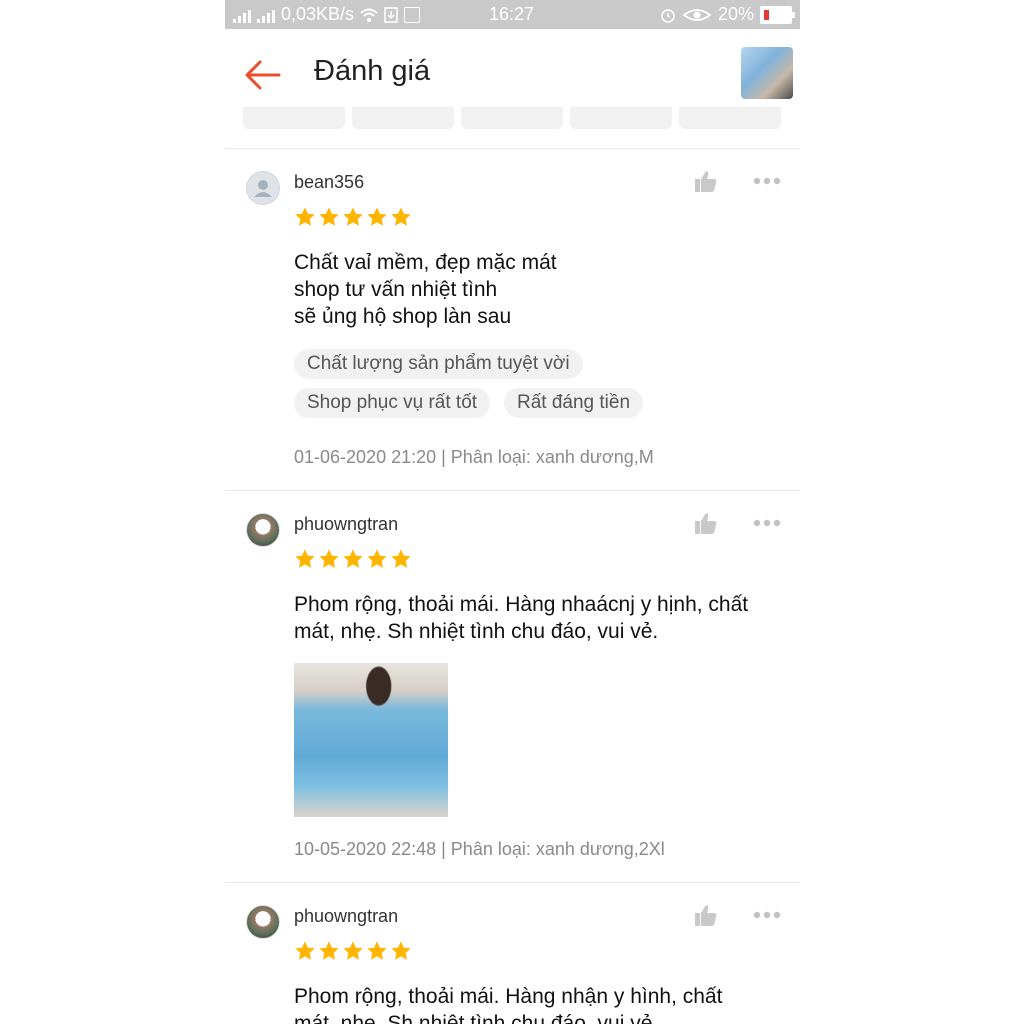  I want to click on page-title: Đánh giá, so click(372, 71).